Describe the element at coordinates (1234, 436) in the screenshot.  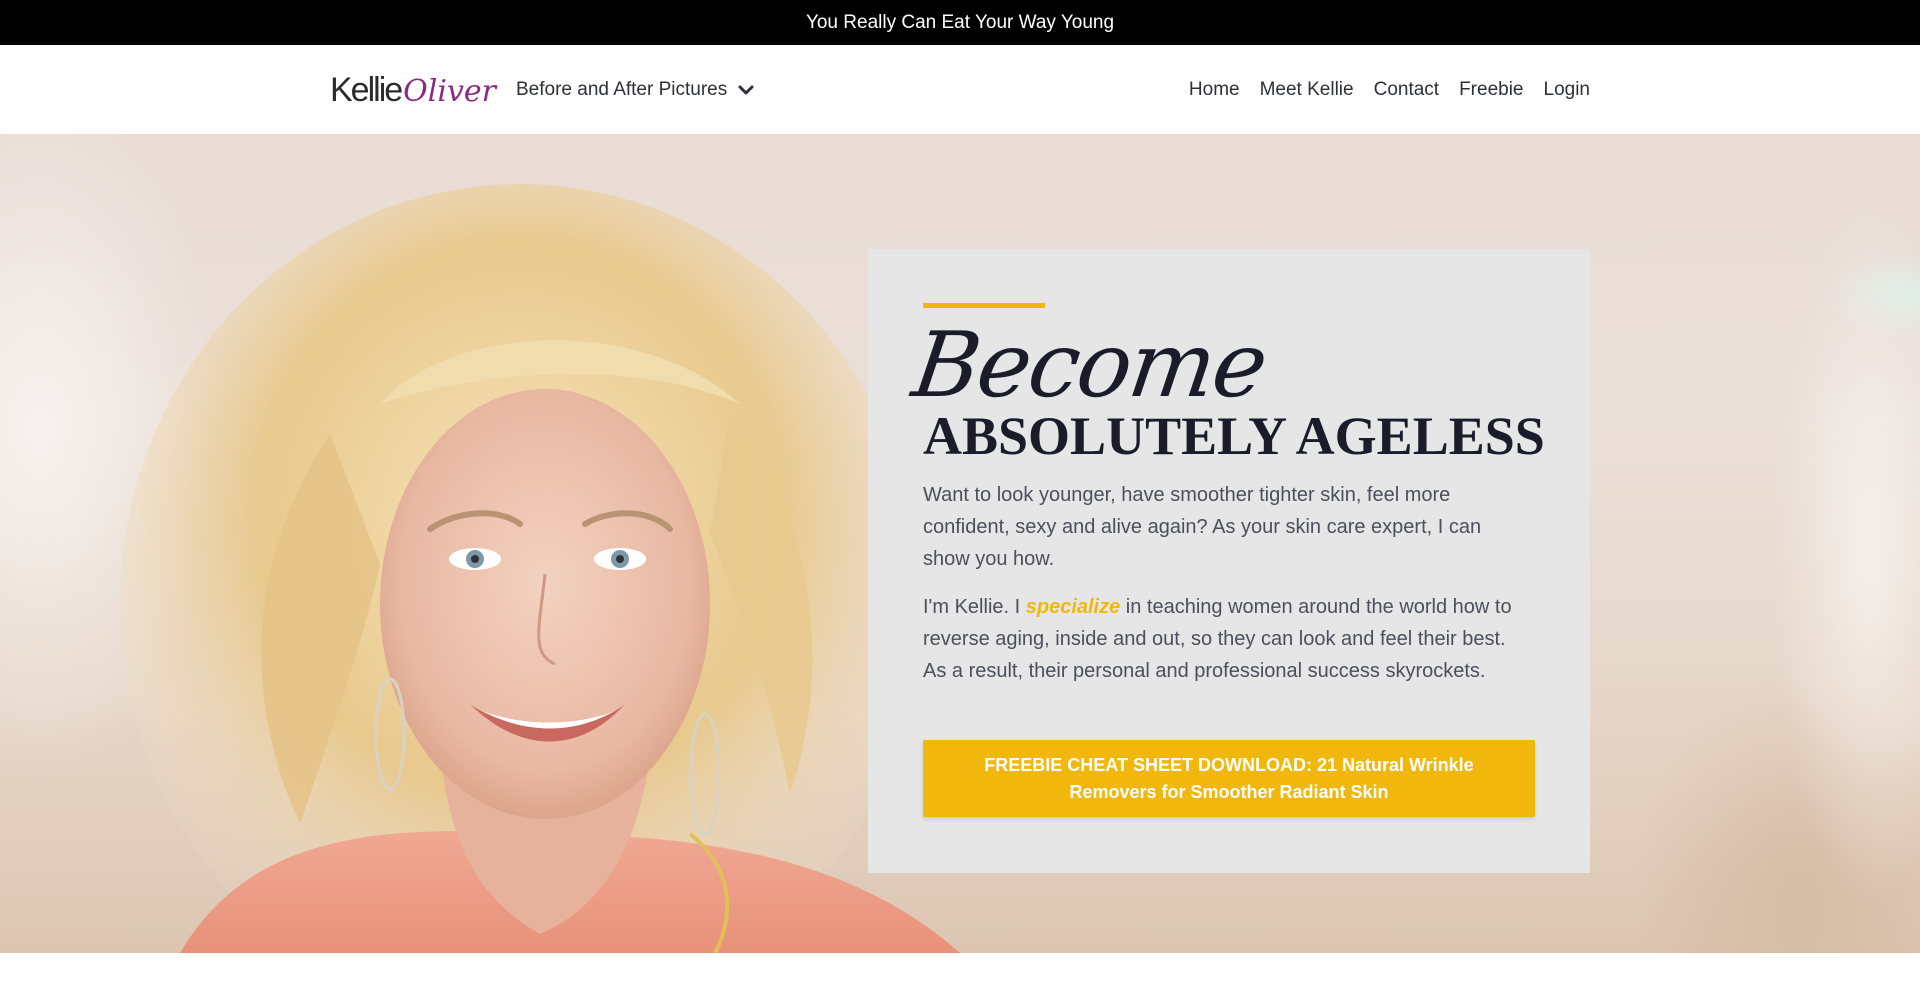
I see `hero-headline: ABSOLUTELY AGELESS` at that location.